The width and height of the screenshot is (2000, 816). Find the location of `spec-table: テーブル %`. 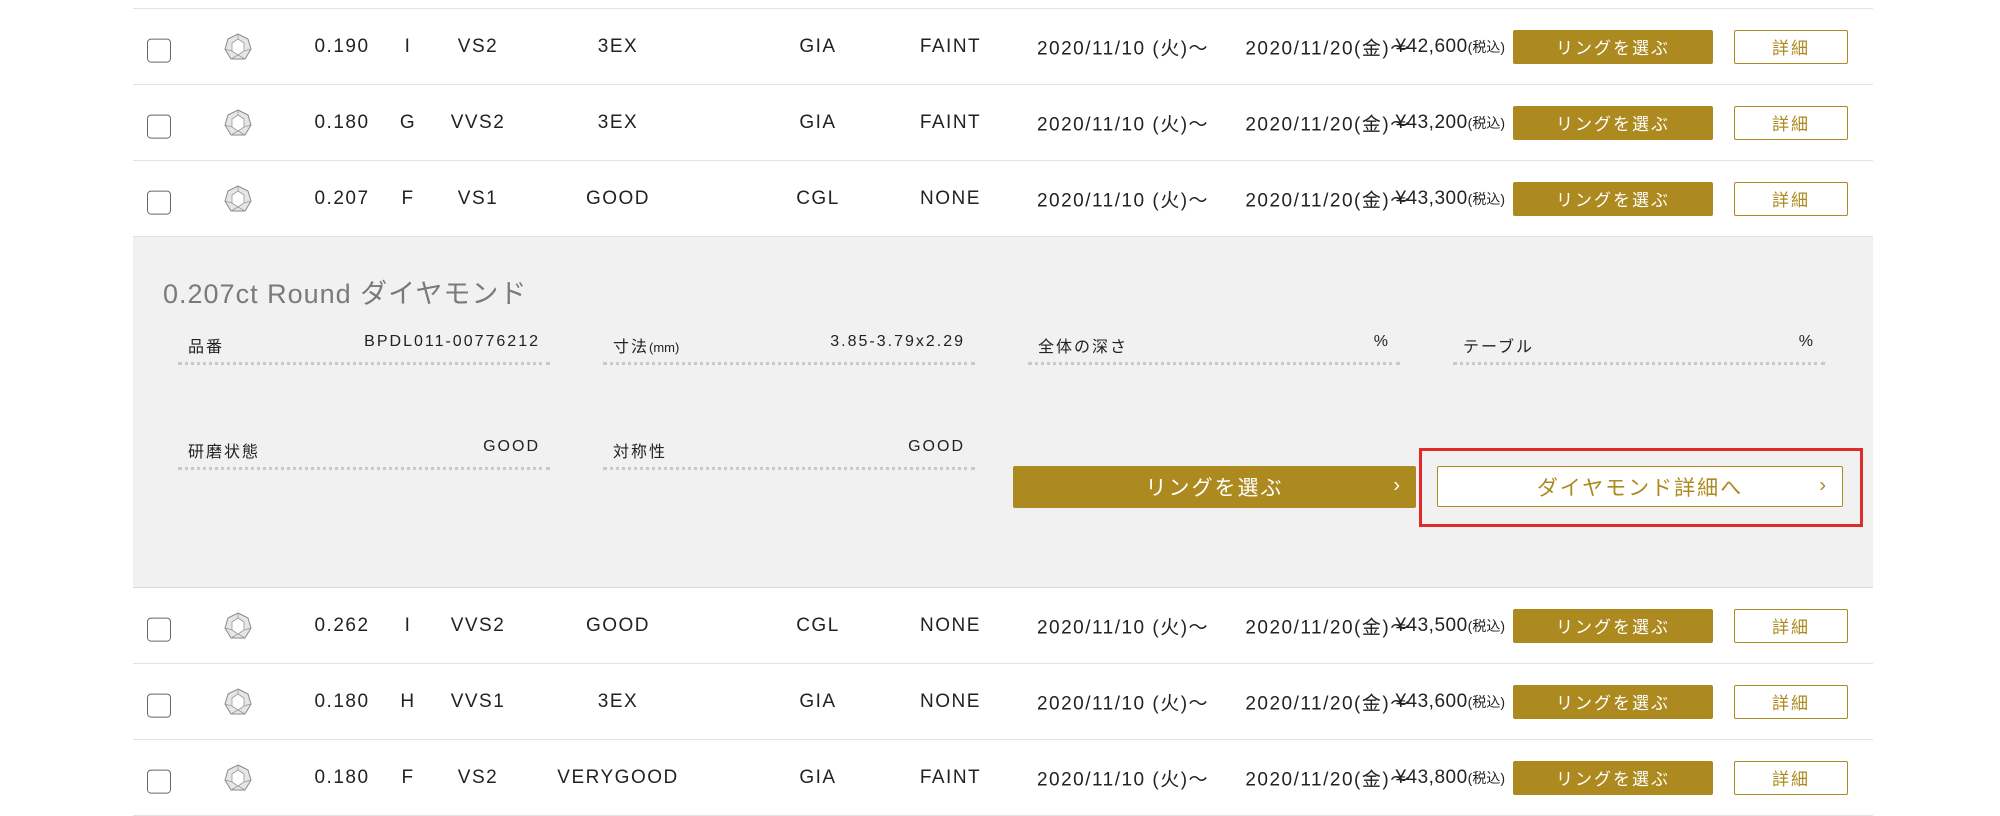

spec-table: テーブル % is located at coordinates (1639, 345).